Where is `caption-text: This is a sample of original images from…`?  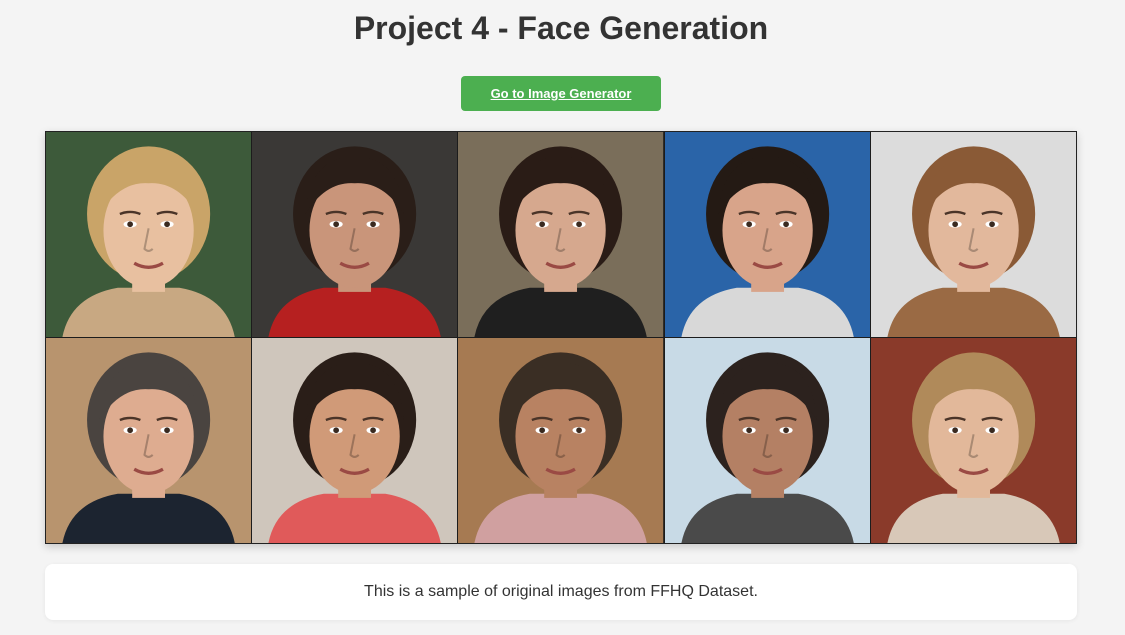
caption-text: This is a sample of original images from… is located at coordinates (561, 591).